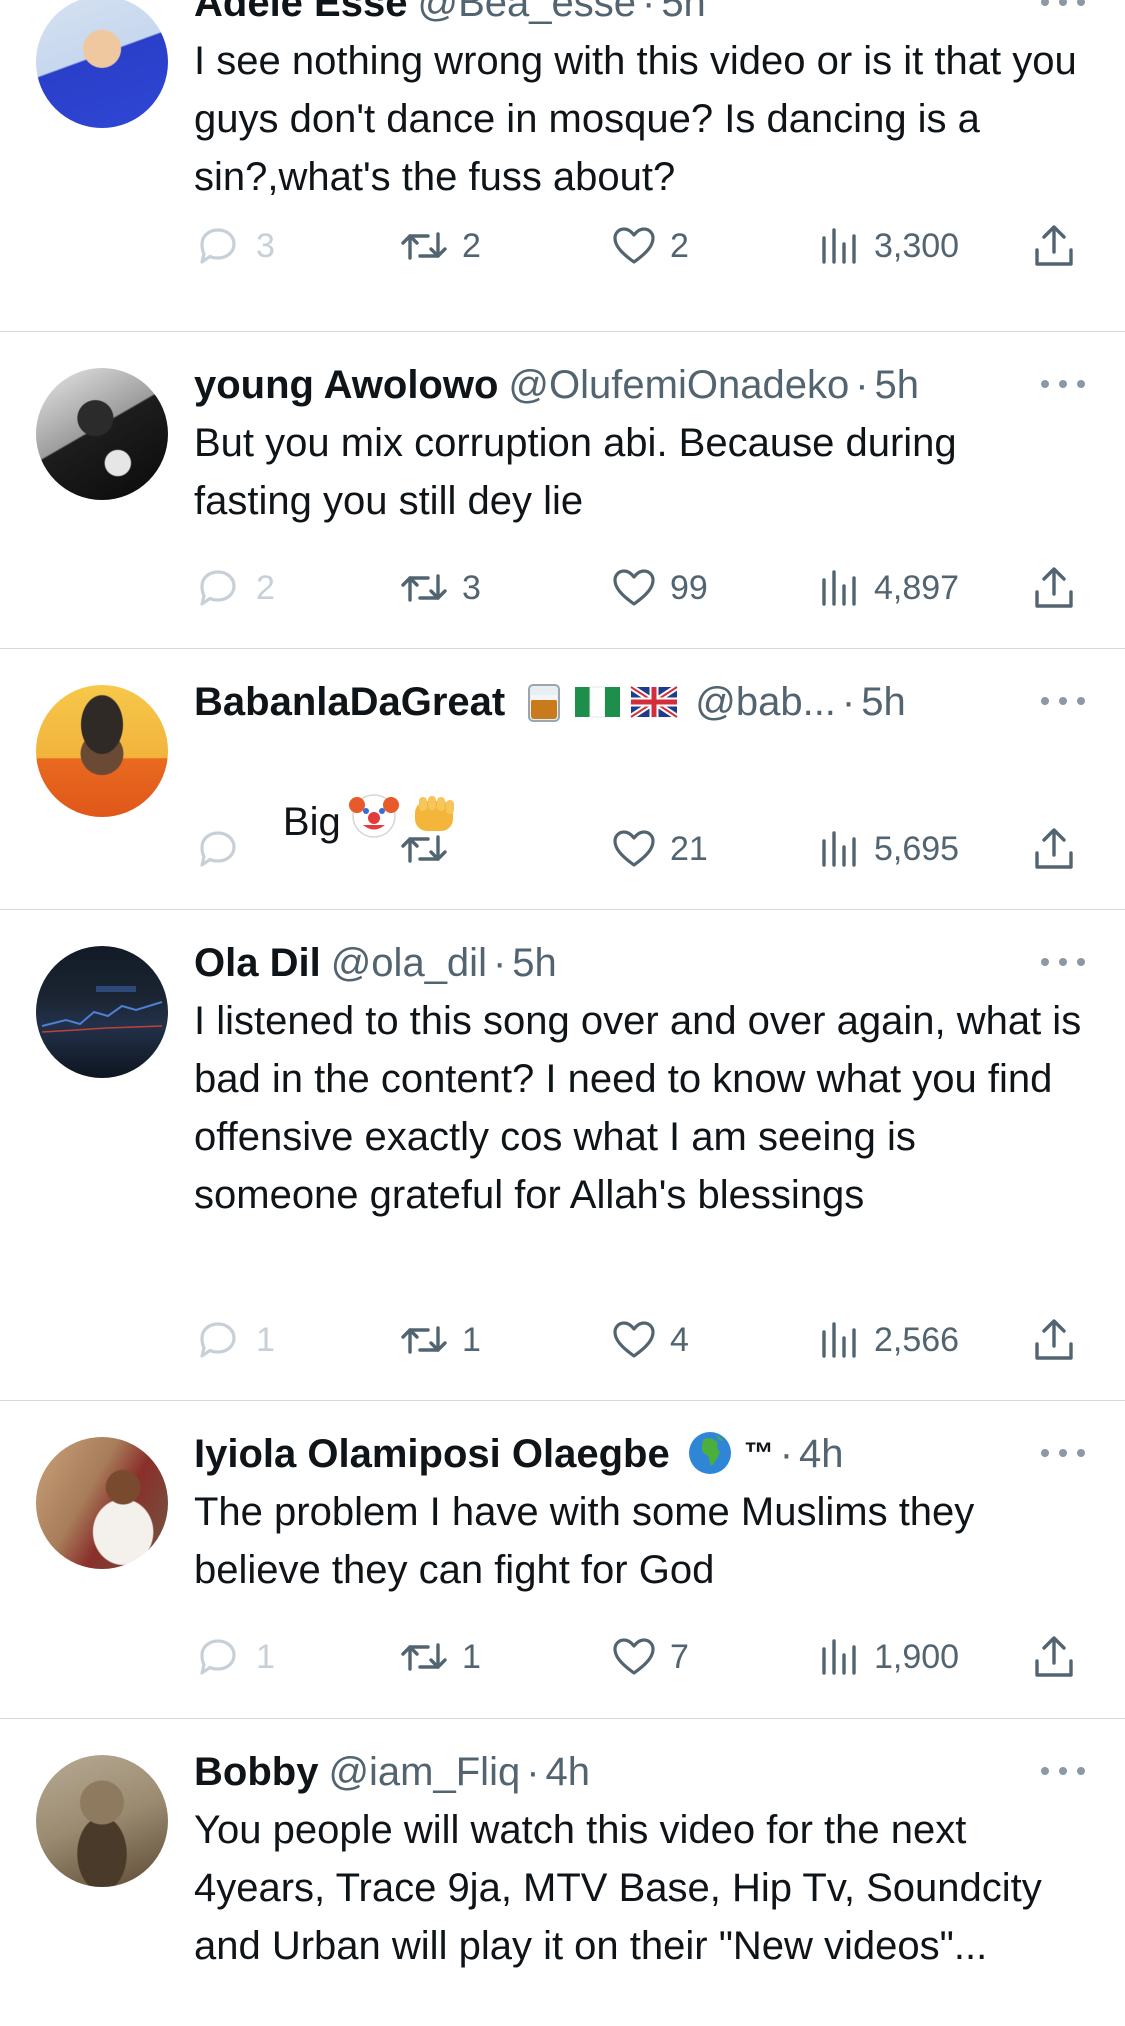  Describe the element at coordinates (526, 13) in the screenshot. I see `user-handle: @Bea_esse` at that location.